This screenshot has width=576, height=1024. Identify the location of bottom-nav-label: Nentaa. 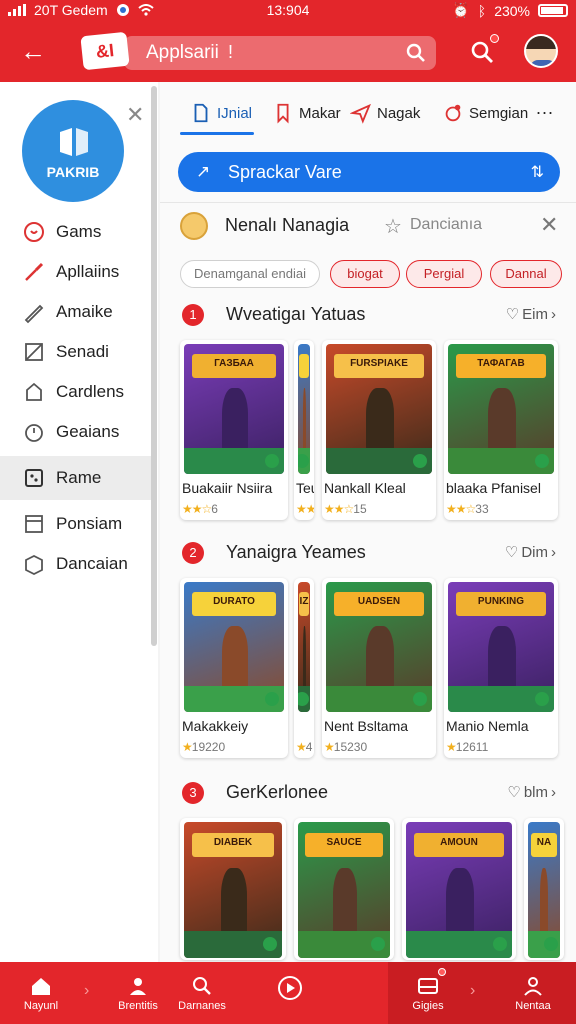
(533, 1006).